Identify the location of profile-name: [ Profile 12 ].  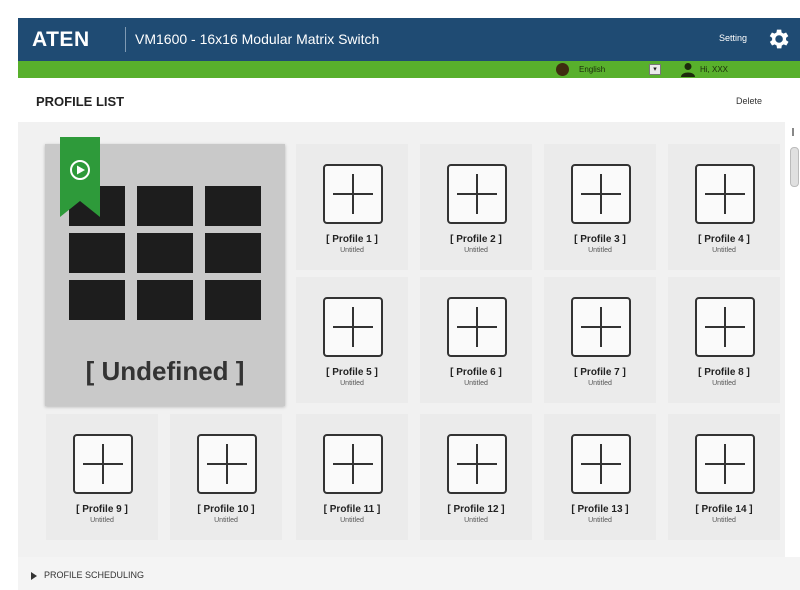
(476, 509).